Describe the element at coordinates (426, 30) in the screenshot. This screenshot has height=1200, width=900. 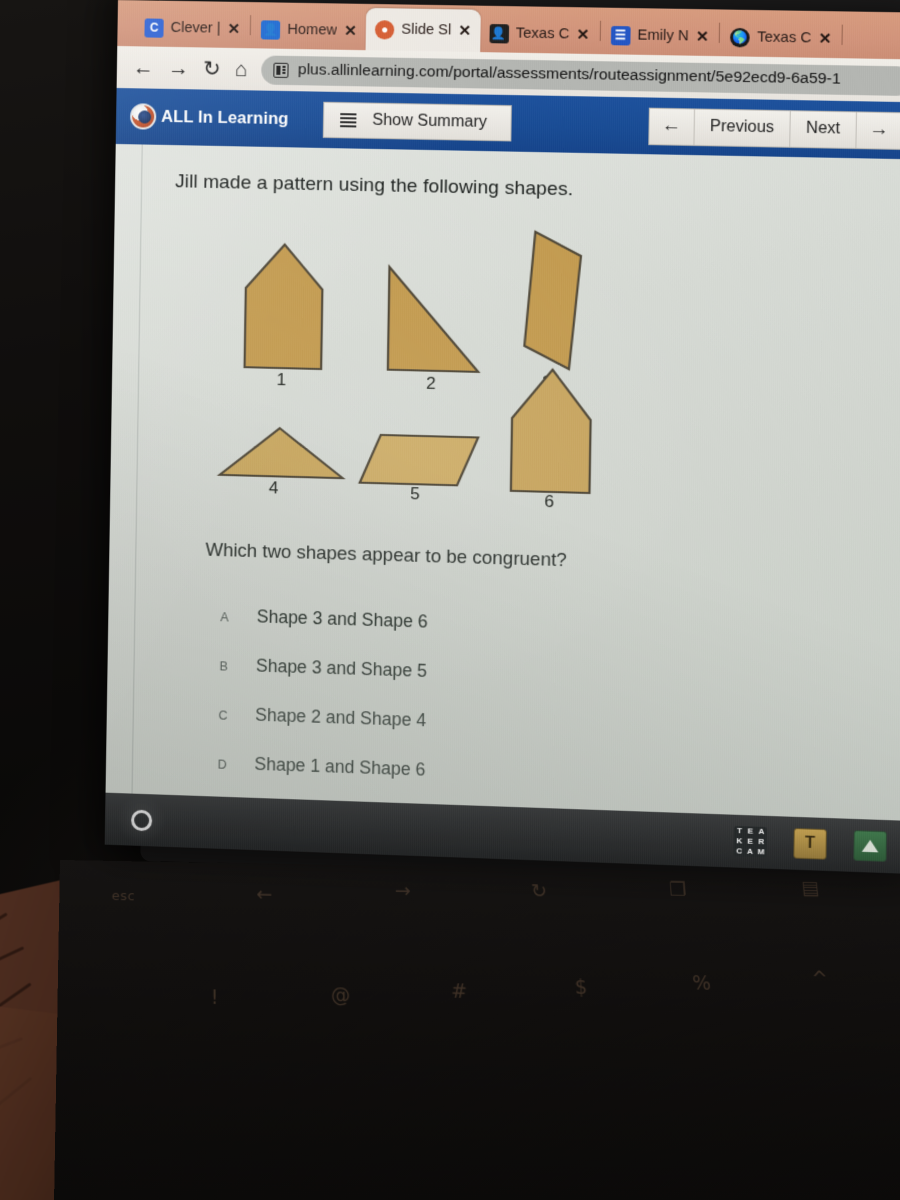
I see `tab-title: Slide Sl` at that location.